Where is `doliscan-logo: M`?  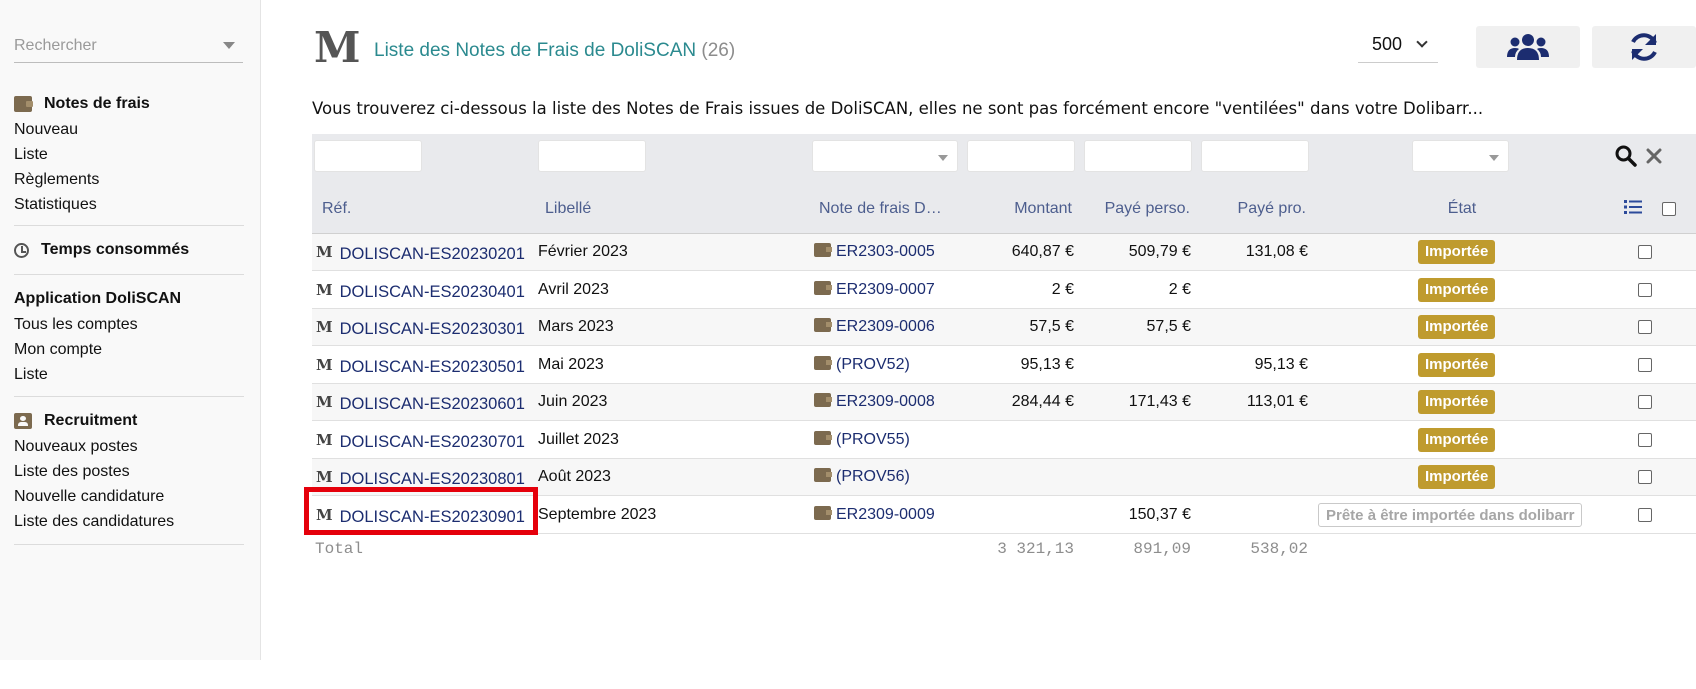
doliscan-logo: M is located at coordinates (337, 47).